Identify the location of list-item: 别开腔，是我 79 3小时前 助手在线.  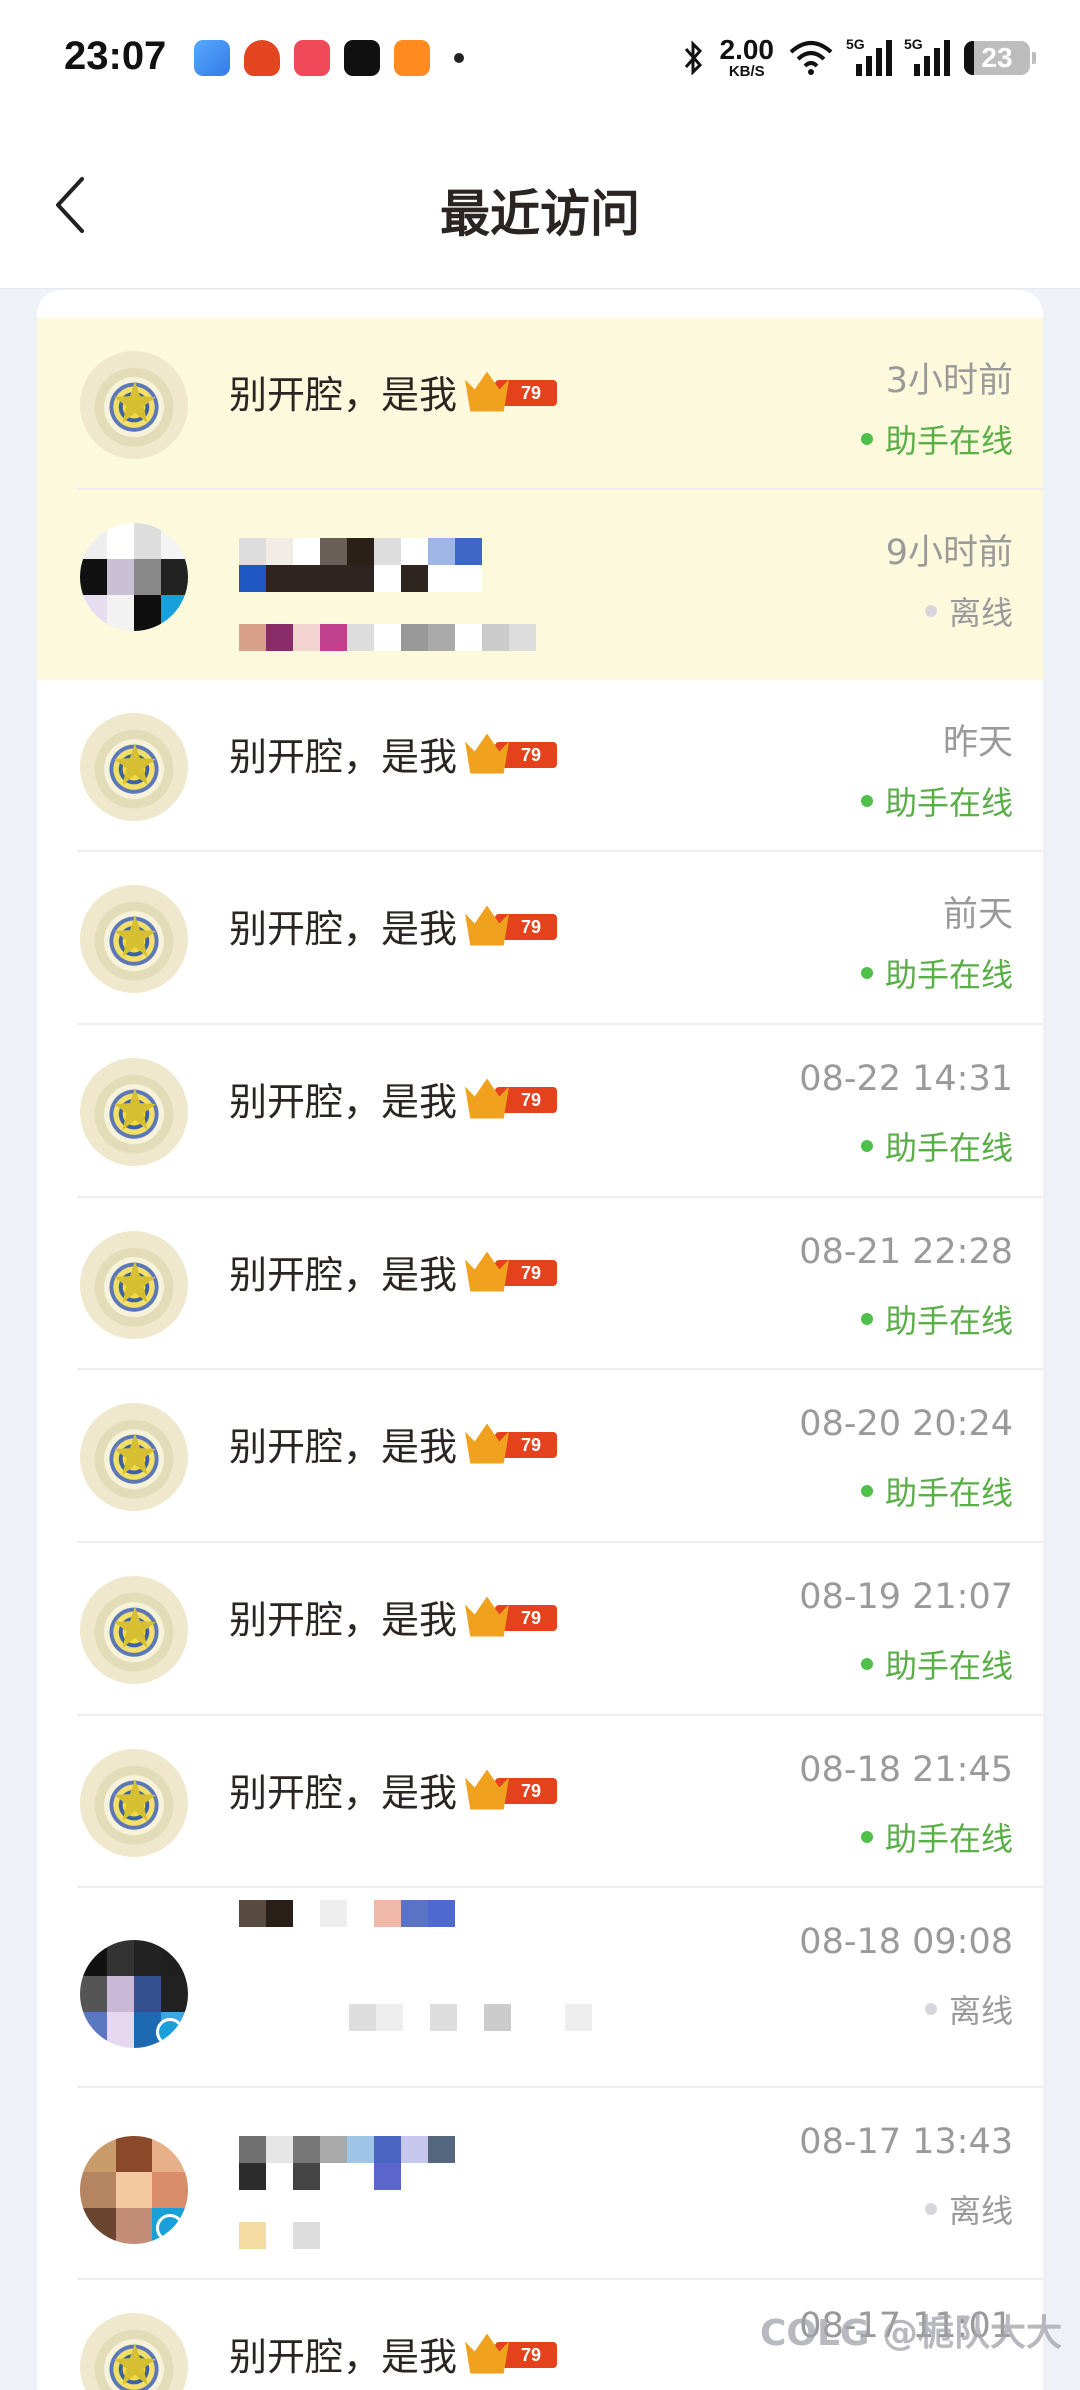
(540, 404).